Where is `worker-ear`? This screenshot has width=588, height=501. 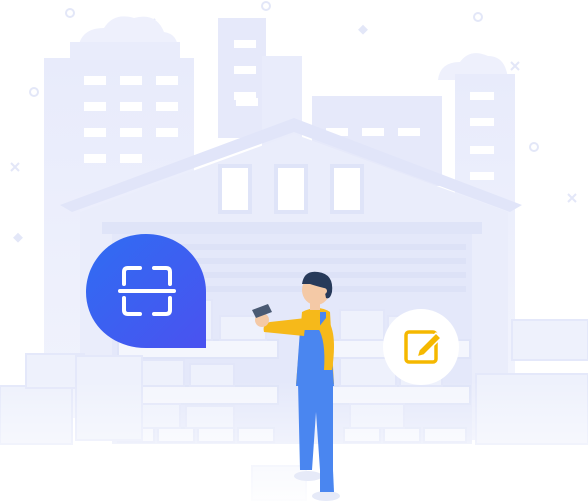 worker-ear is located at coordinates (324, 291).